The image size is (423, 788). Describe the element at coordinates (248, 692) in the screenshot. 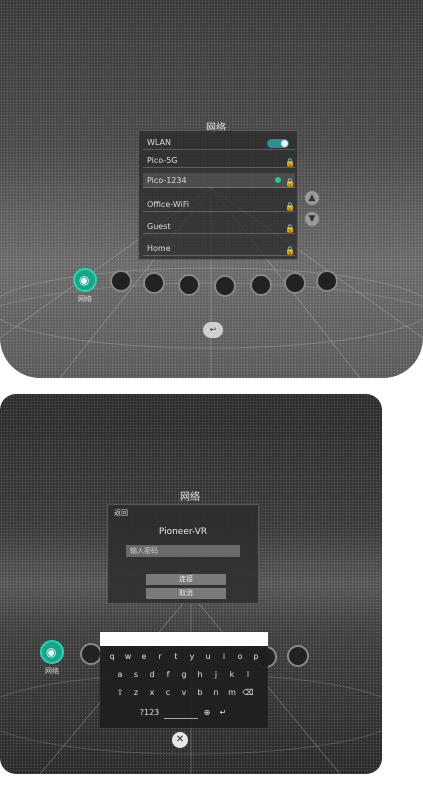

I see `backspace-key: ⌫` at that location.